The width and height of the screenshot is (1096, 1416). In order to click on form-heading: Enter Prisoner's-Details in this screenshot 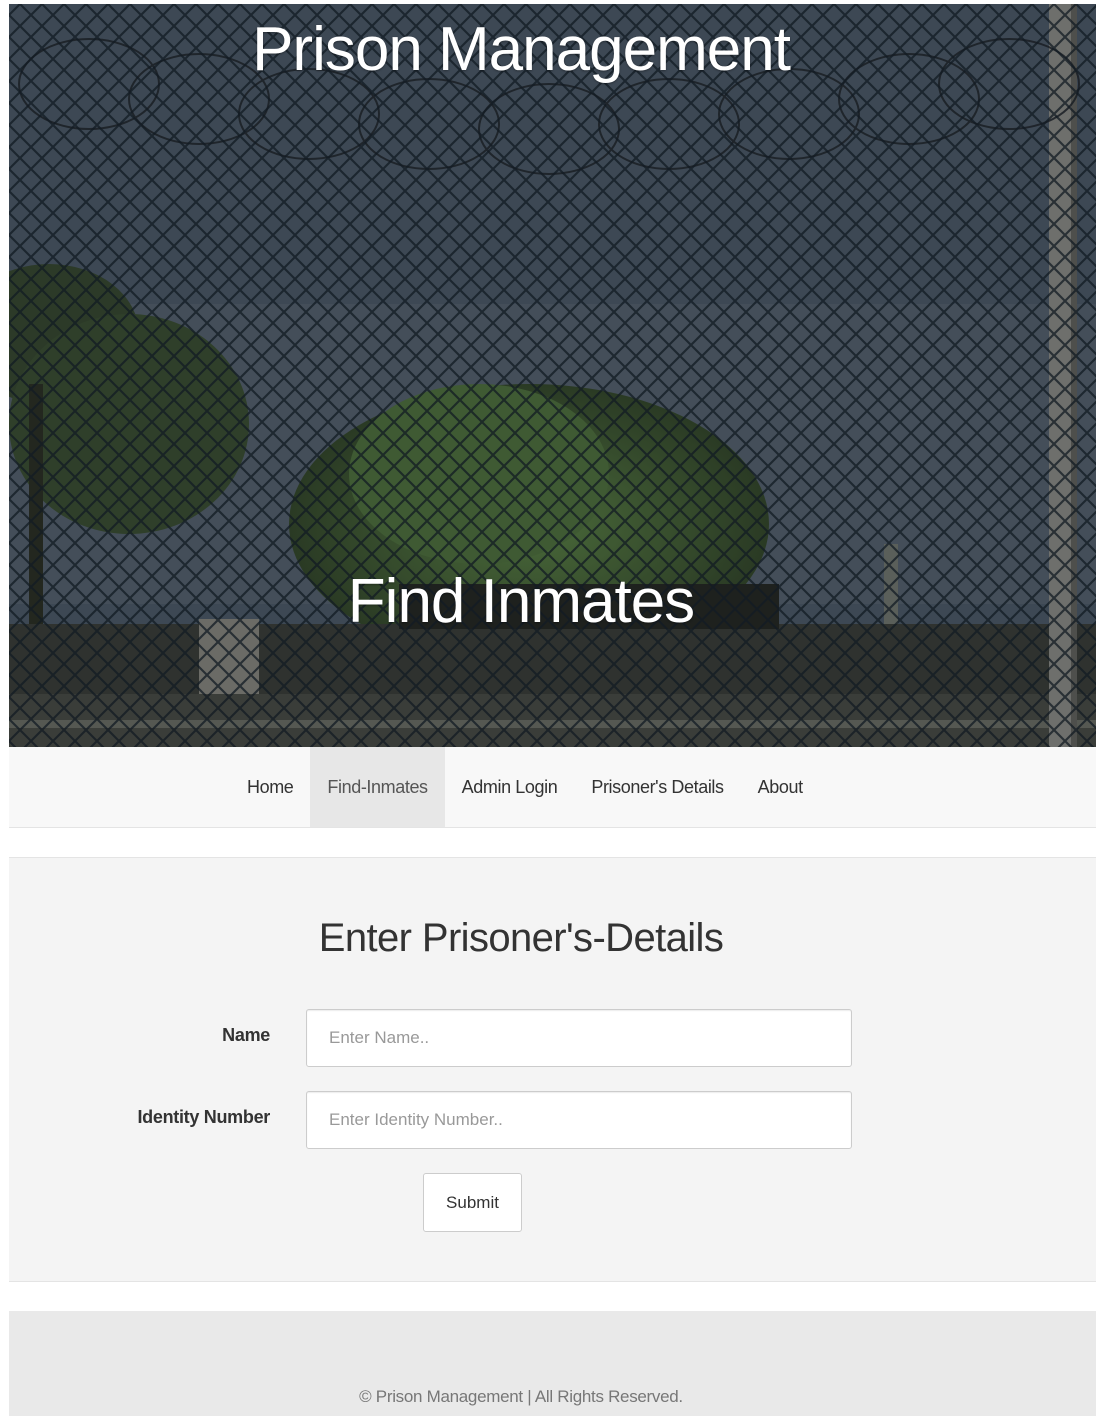, I will do `click(521, 938)`.